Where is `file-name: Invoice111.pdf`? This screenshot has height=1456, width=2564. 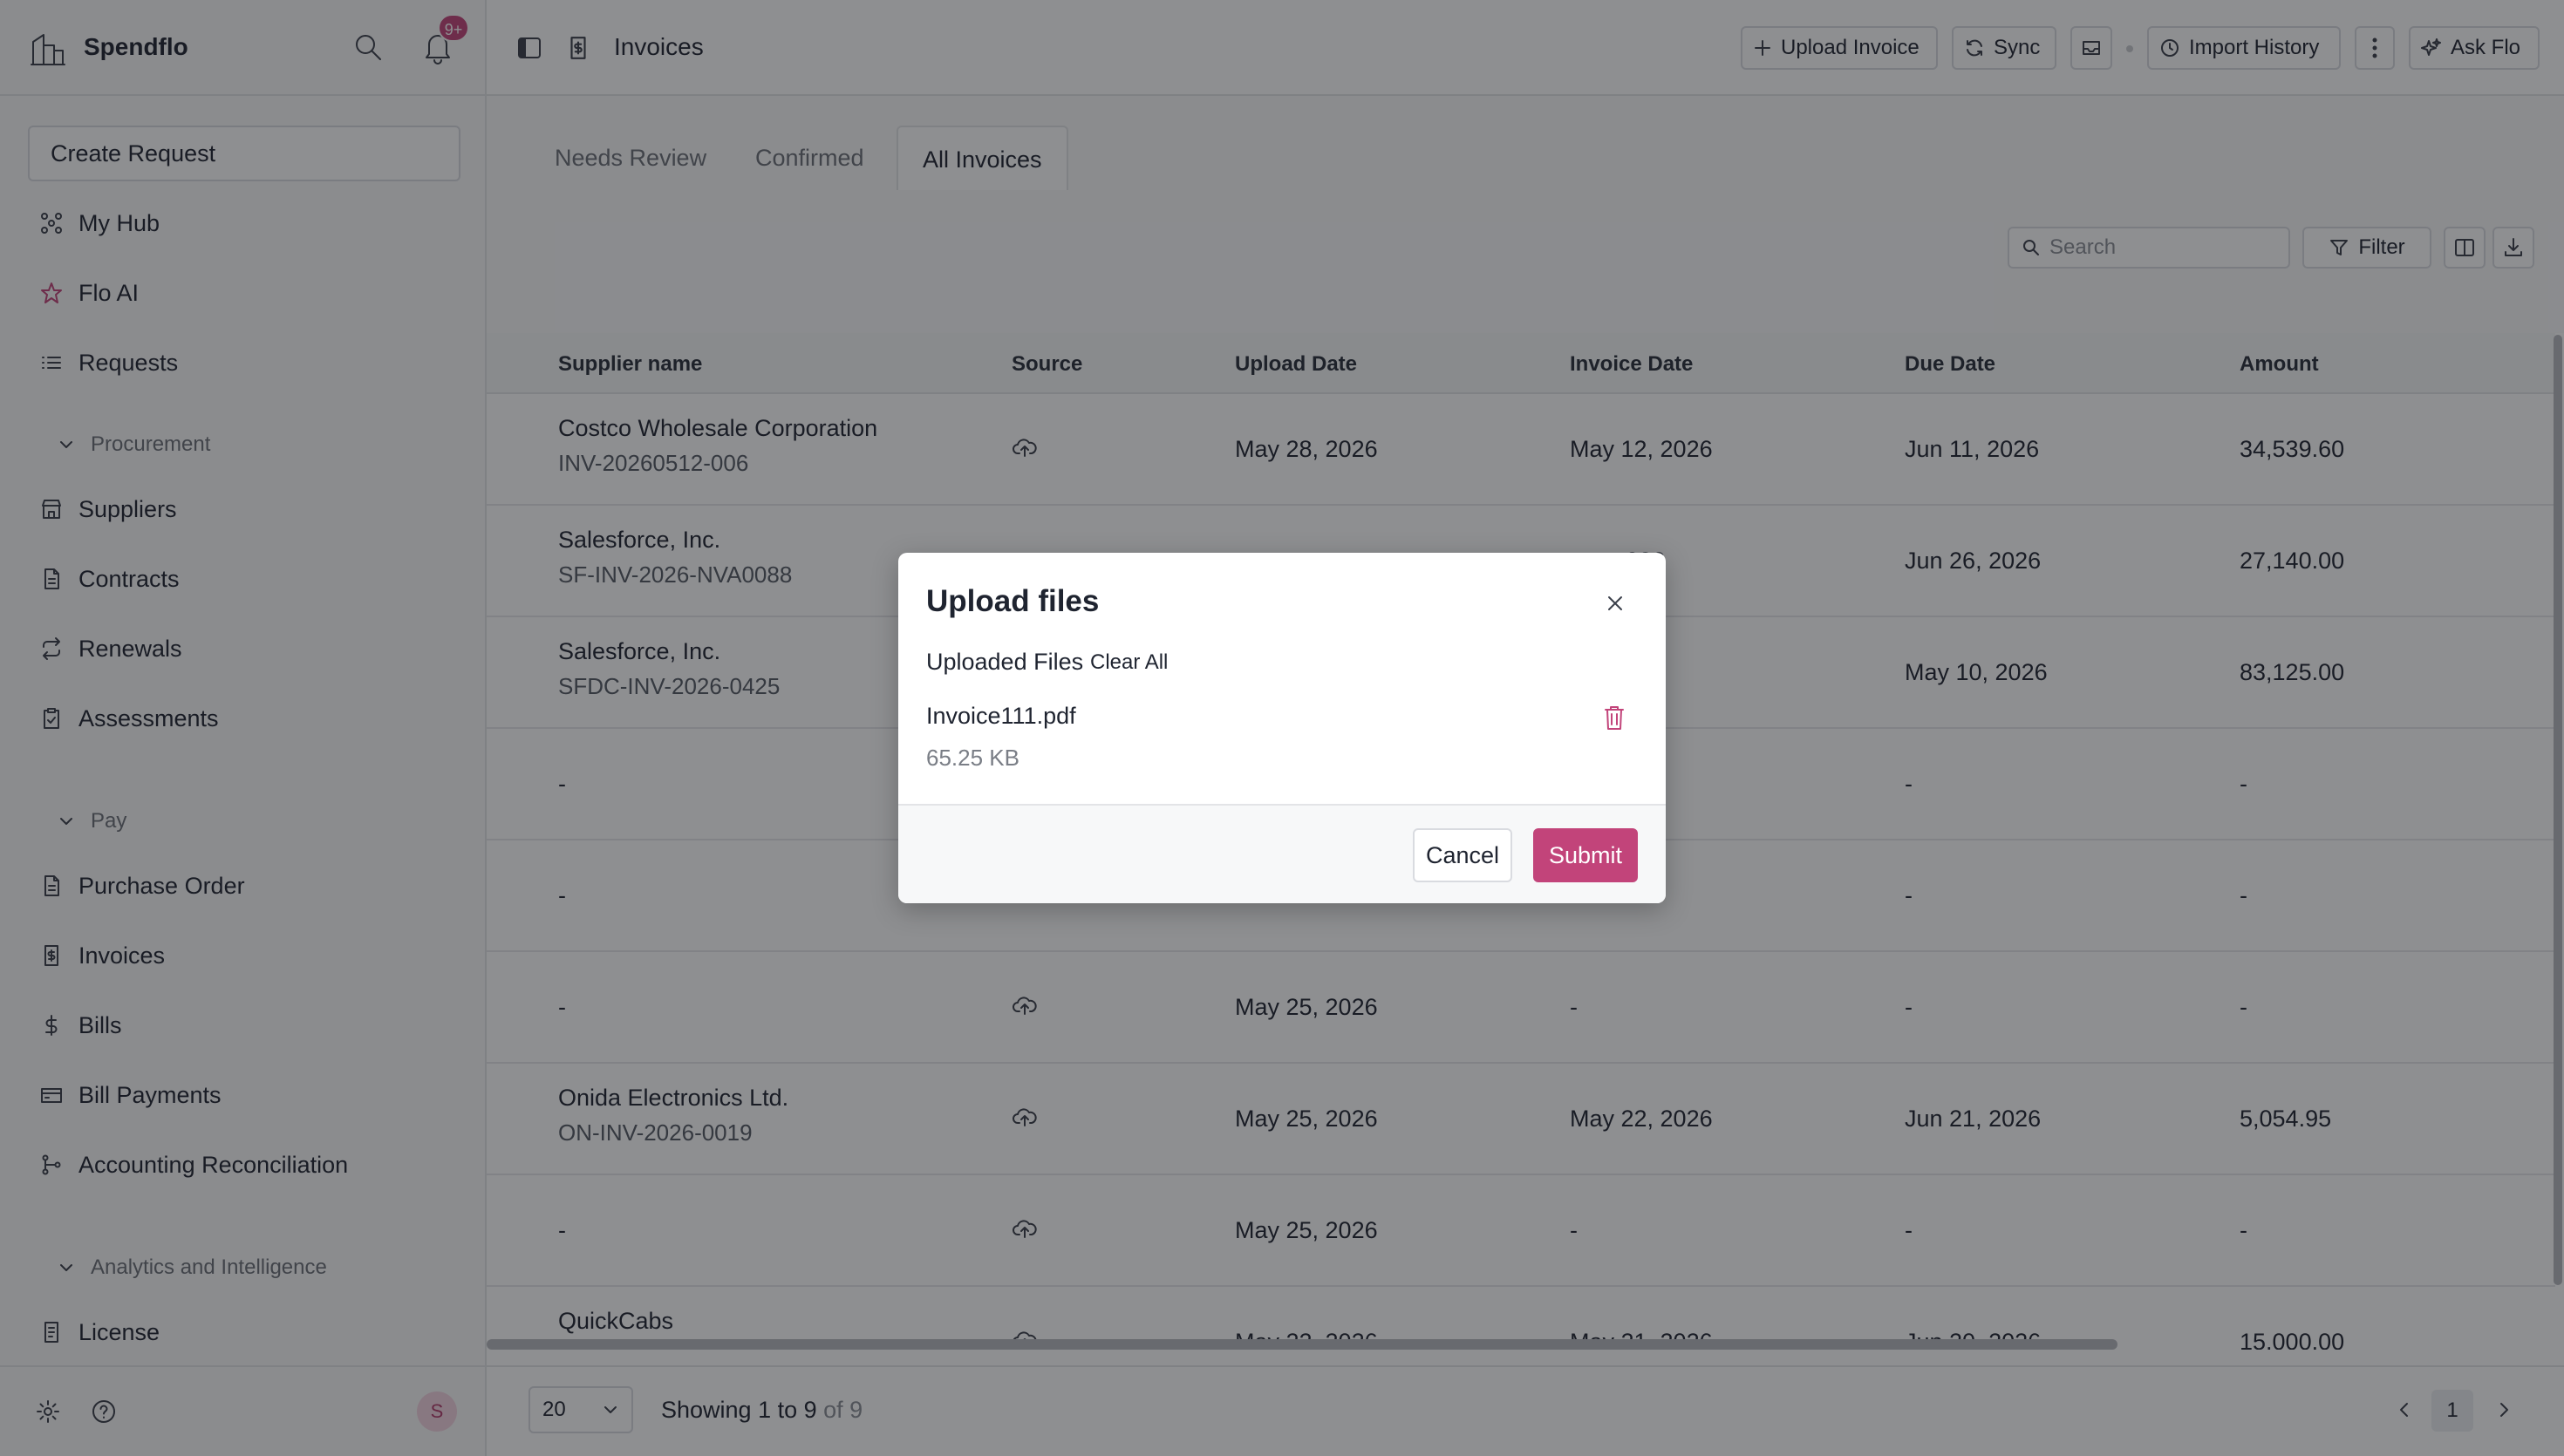 file-name: Invoice111.pdf is located at coordinates (1001, 716).